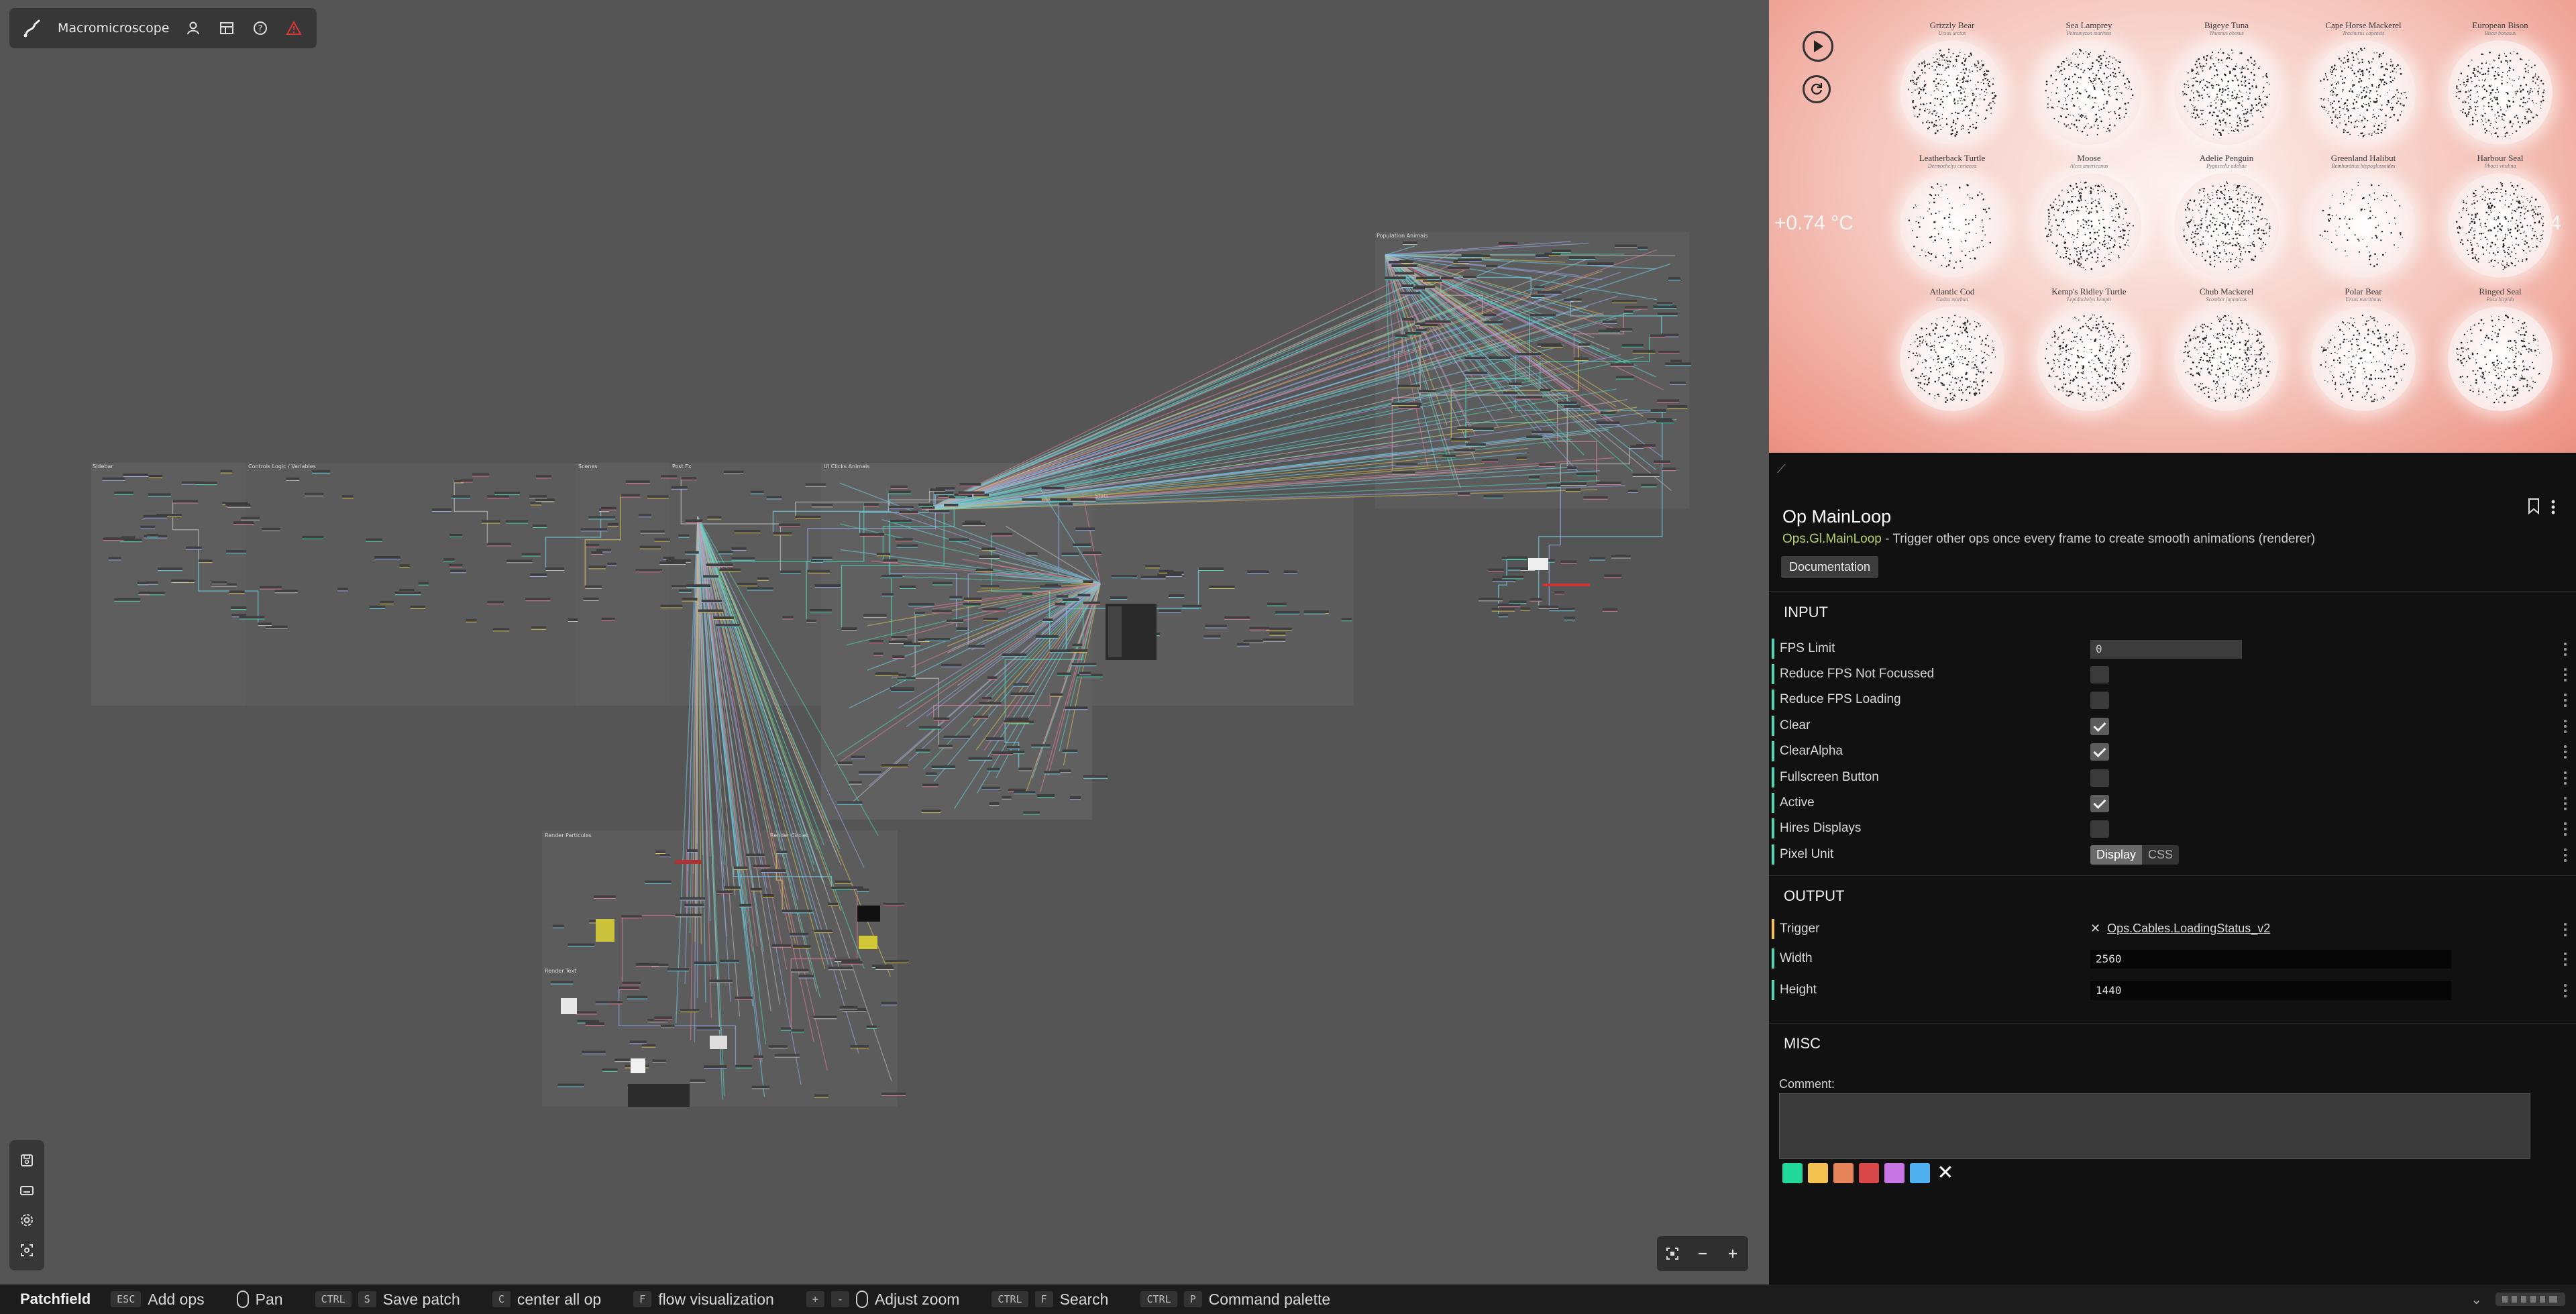 The height and width of the screenshot is (1314, 2576). Describe the element at coordinates (1818, 1173) in the screenshot. I see `color-swatch-yellow` at that location.